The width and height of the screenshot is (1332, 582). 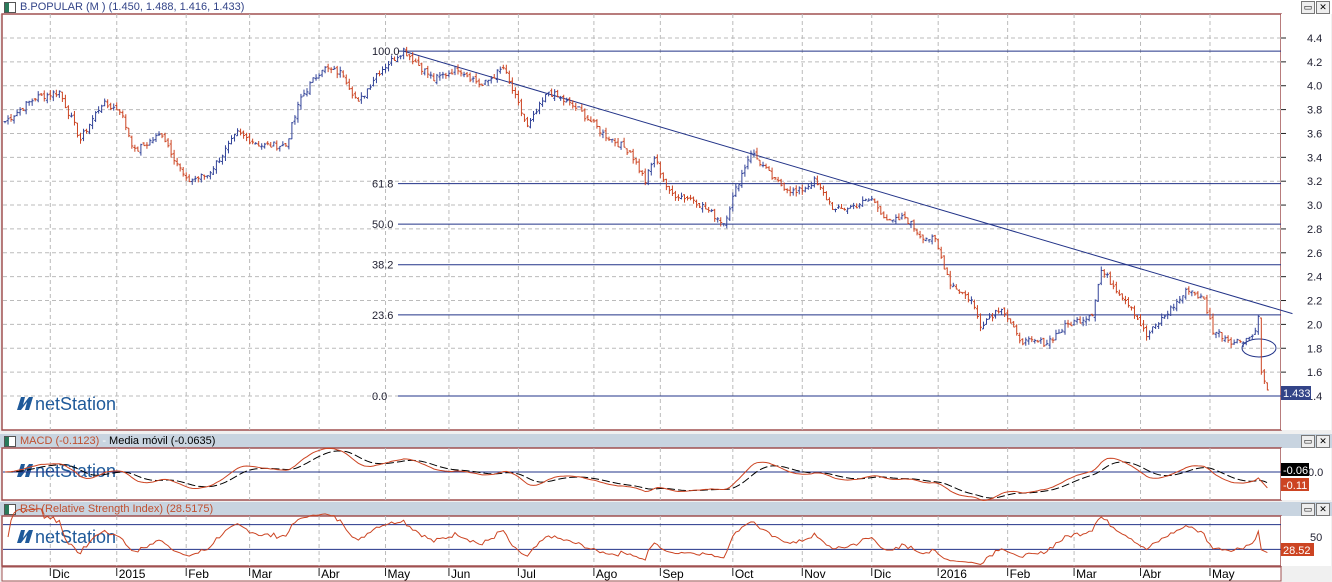 I want to click on last-price-label: 1.433, so click(x=1297, y=394).